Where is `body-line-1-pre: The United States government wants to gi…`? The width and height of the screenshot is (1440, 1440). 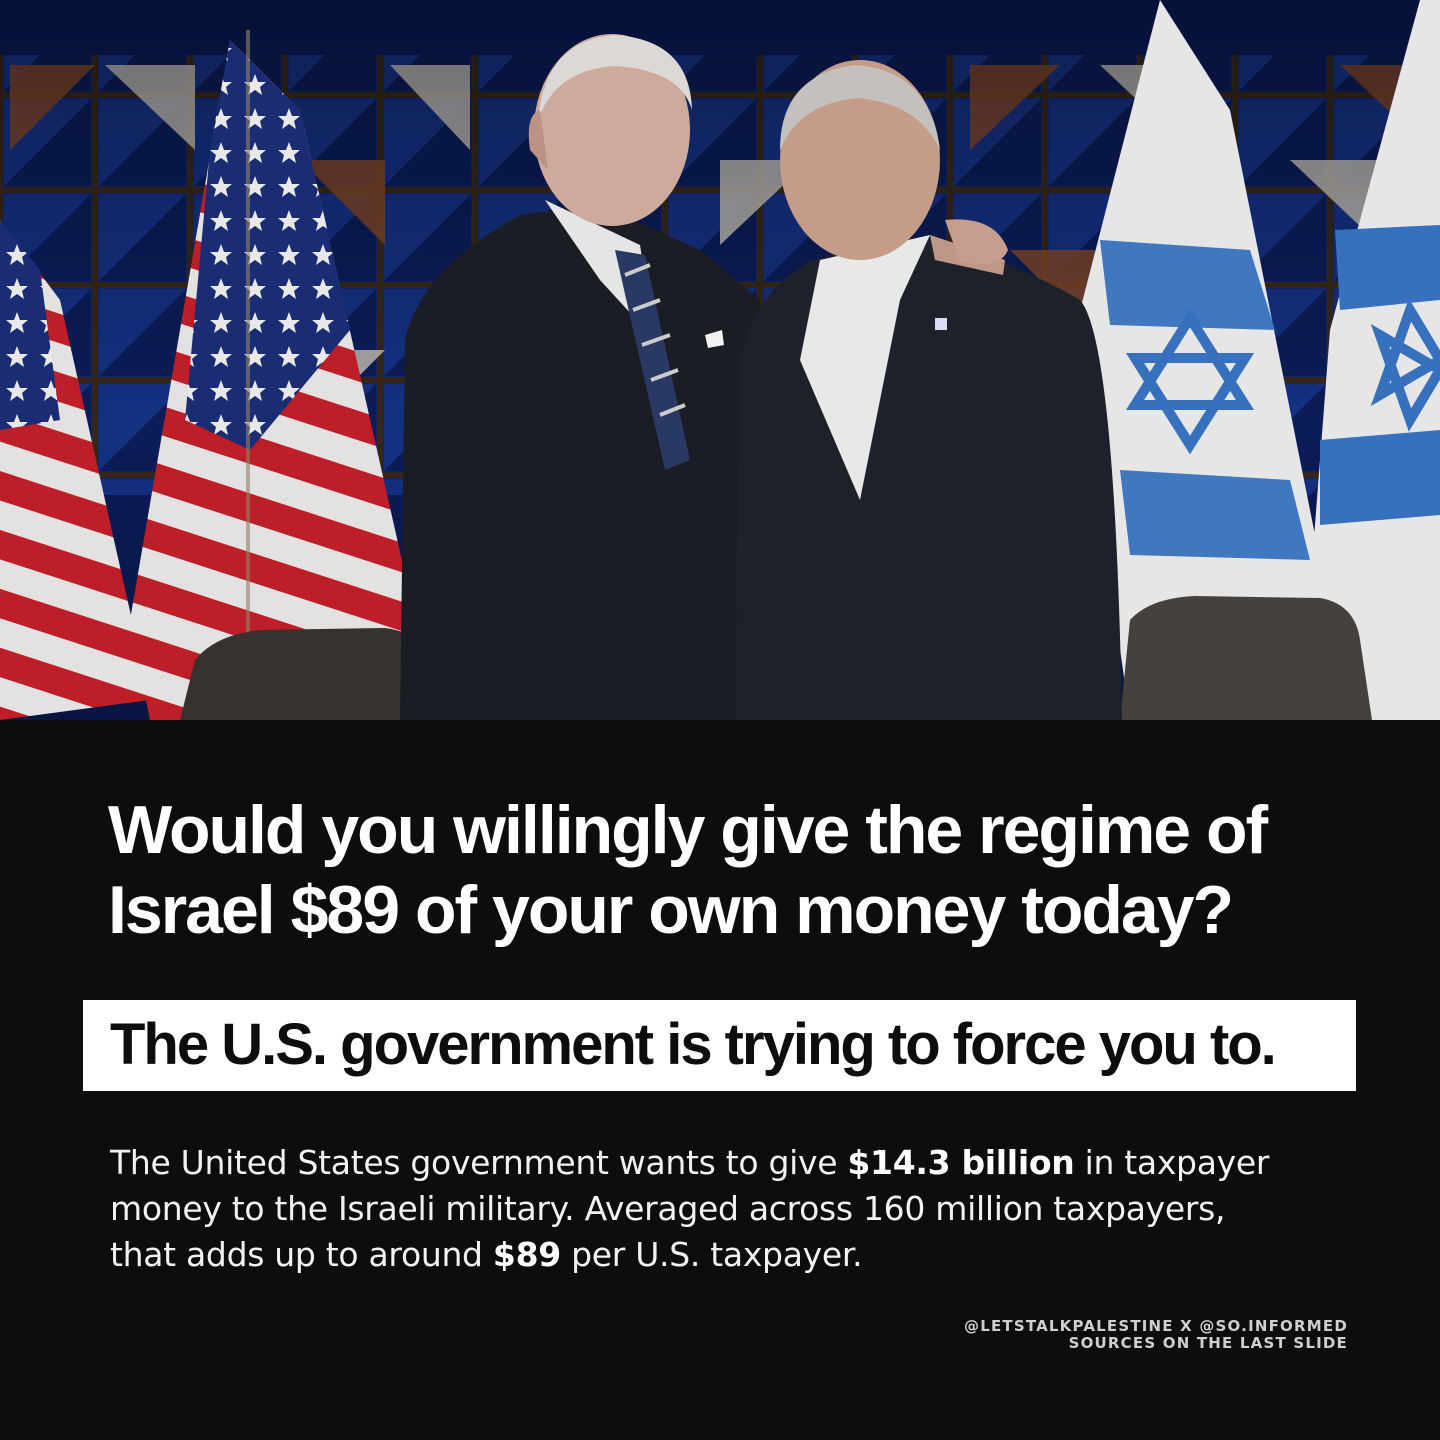
body-line-1-pre: The United States government wants to gi… is located at coordinates (479, 1162).